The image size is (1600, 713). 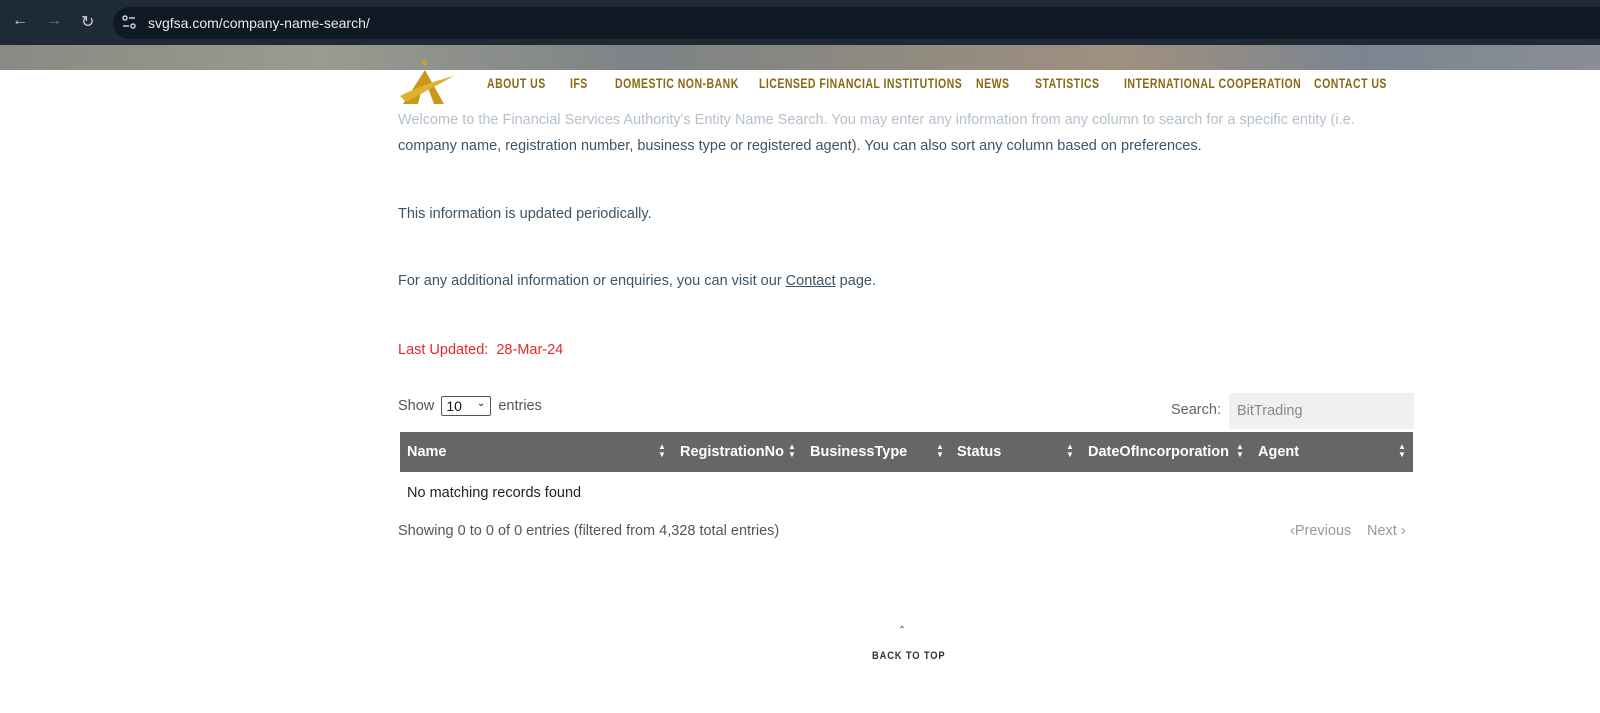 What do you see at coordinates (259, 23) in the screenshot?
I see `url-text: svgfsa.com/company-name-search/` at bounding box center [259, 23].